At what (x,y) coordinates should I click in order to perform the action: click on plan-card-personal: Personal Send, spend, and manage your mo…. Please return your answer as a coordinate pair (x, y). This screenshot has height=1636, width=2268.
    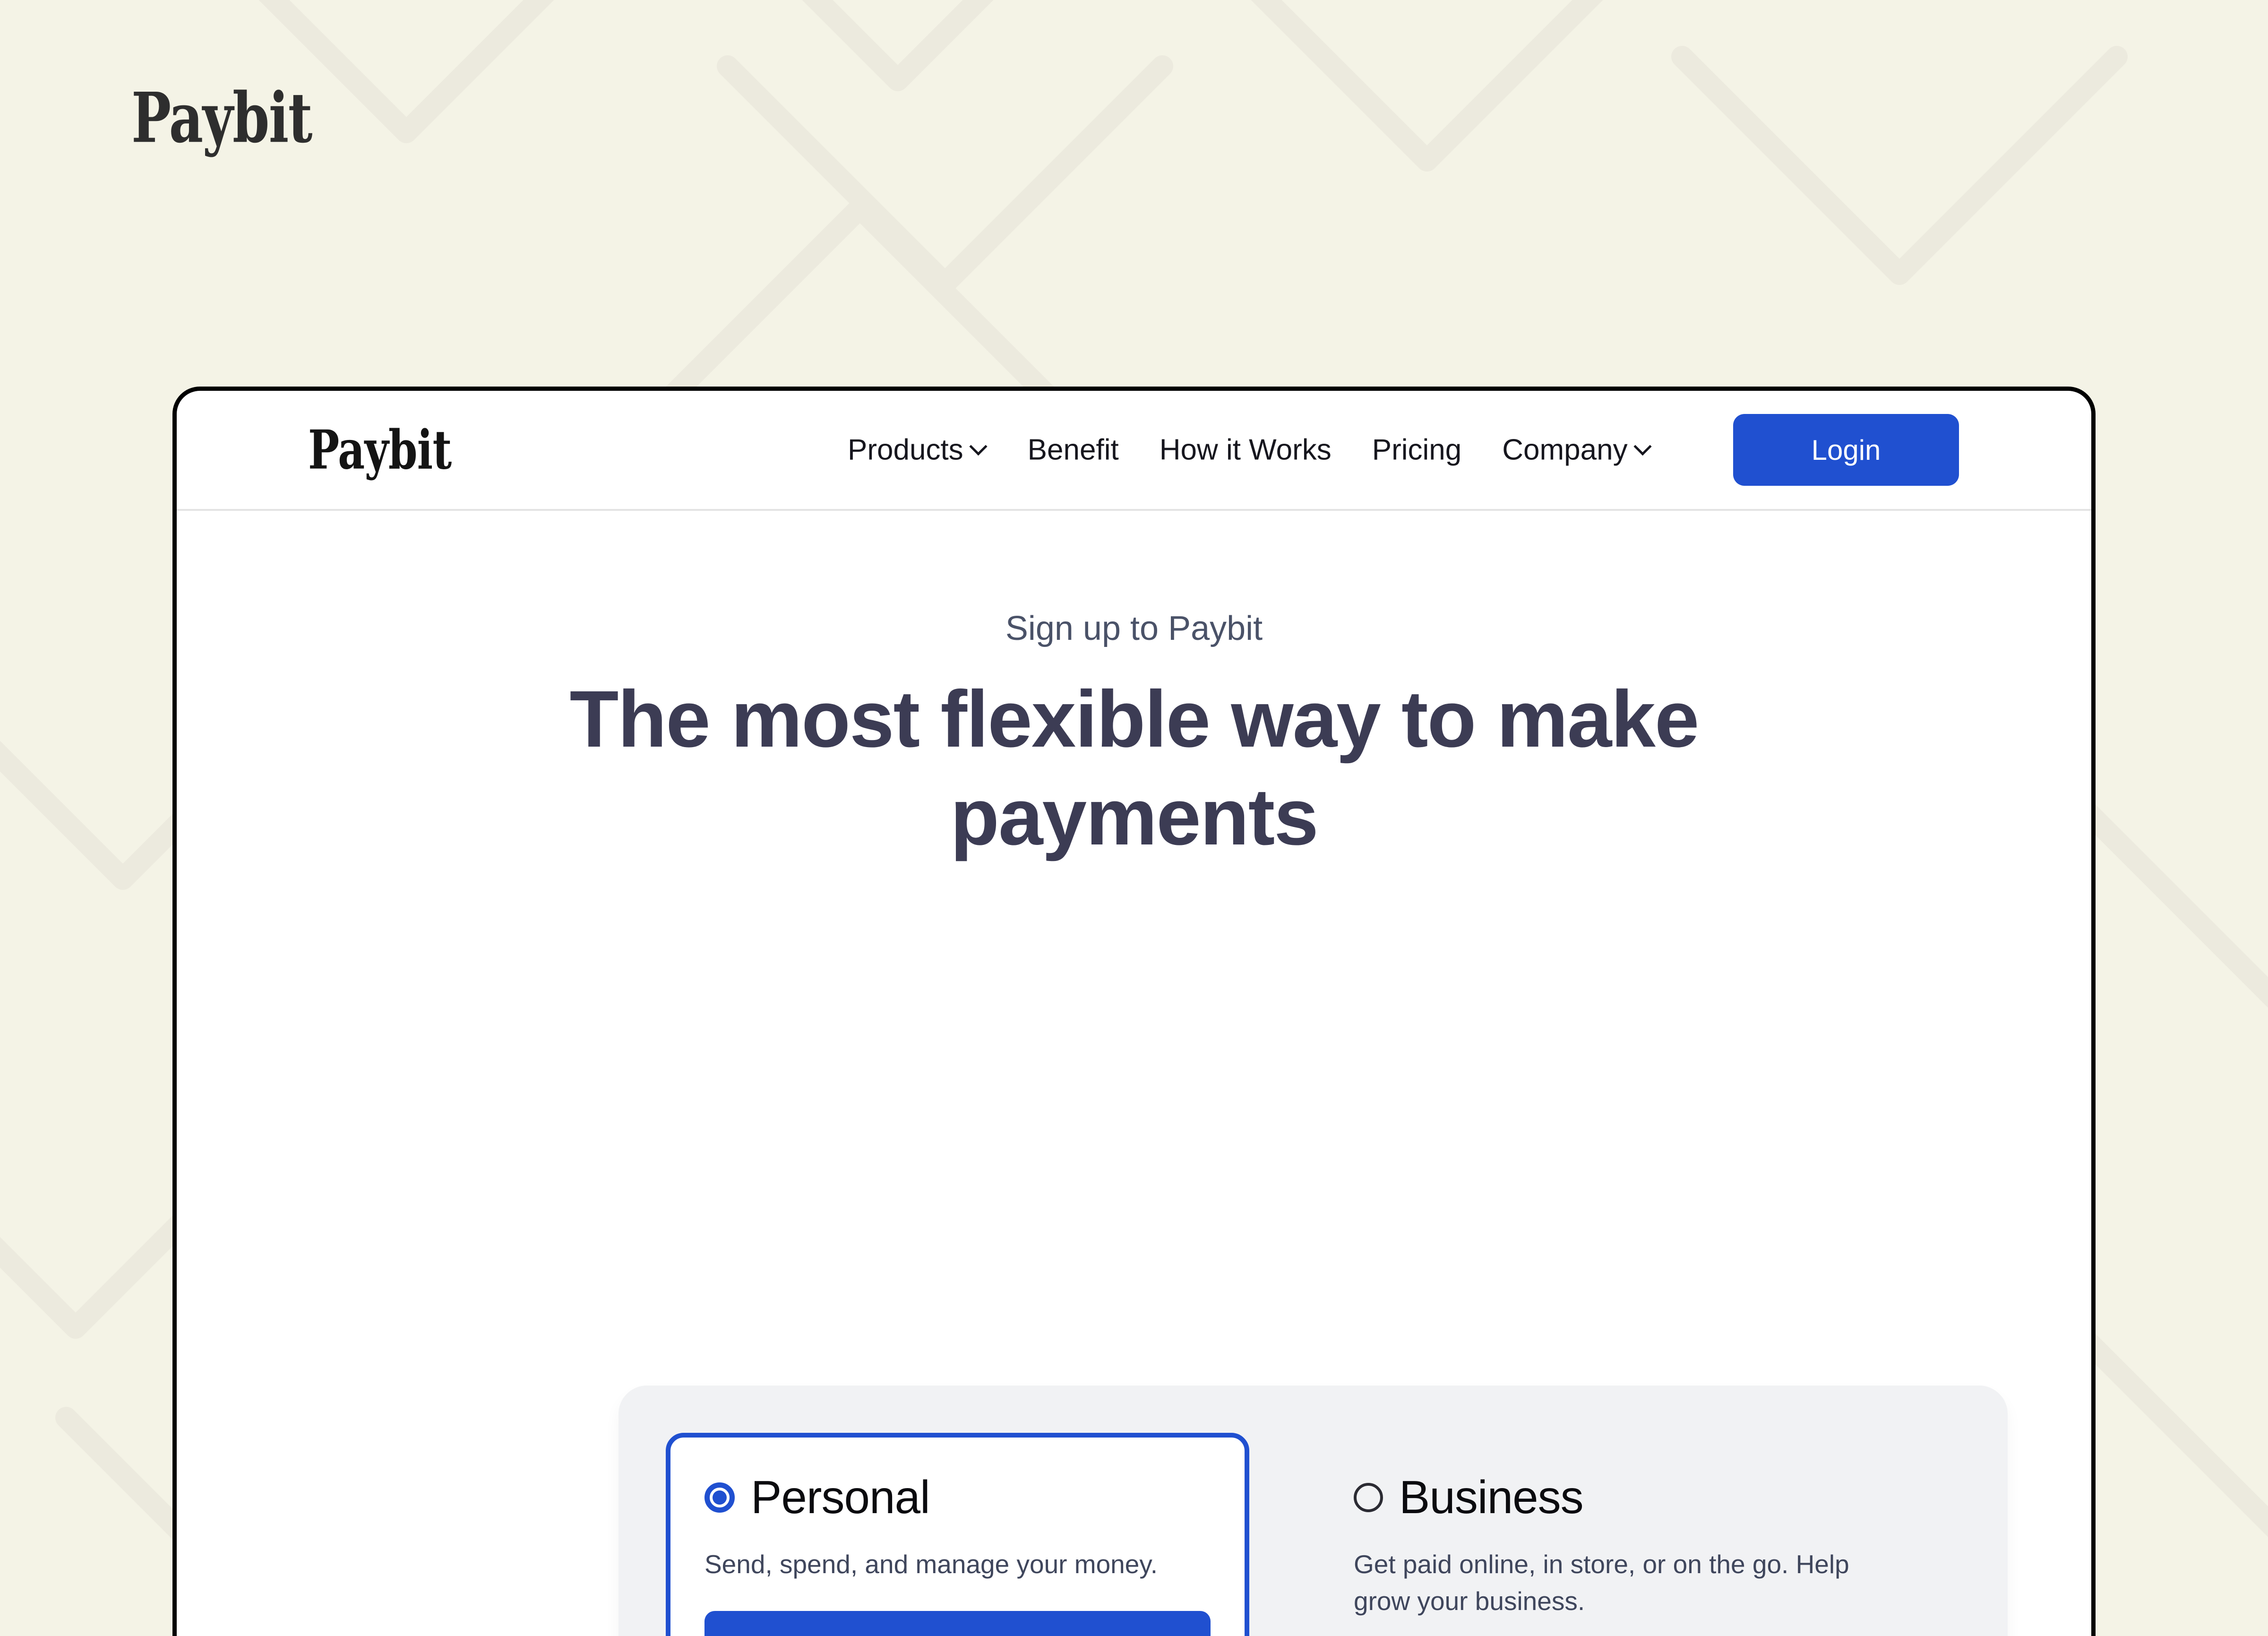
    Looking at the image, I should click on (957, 1534).